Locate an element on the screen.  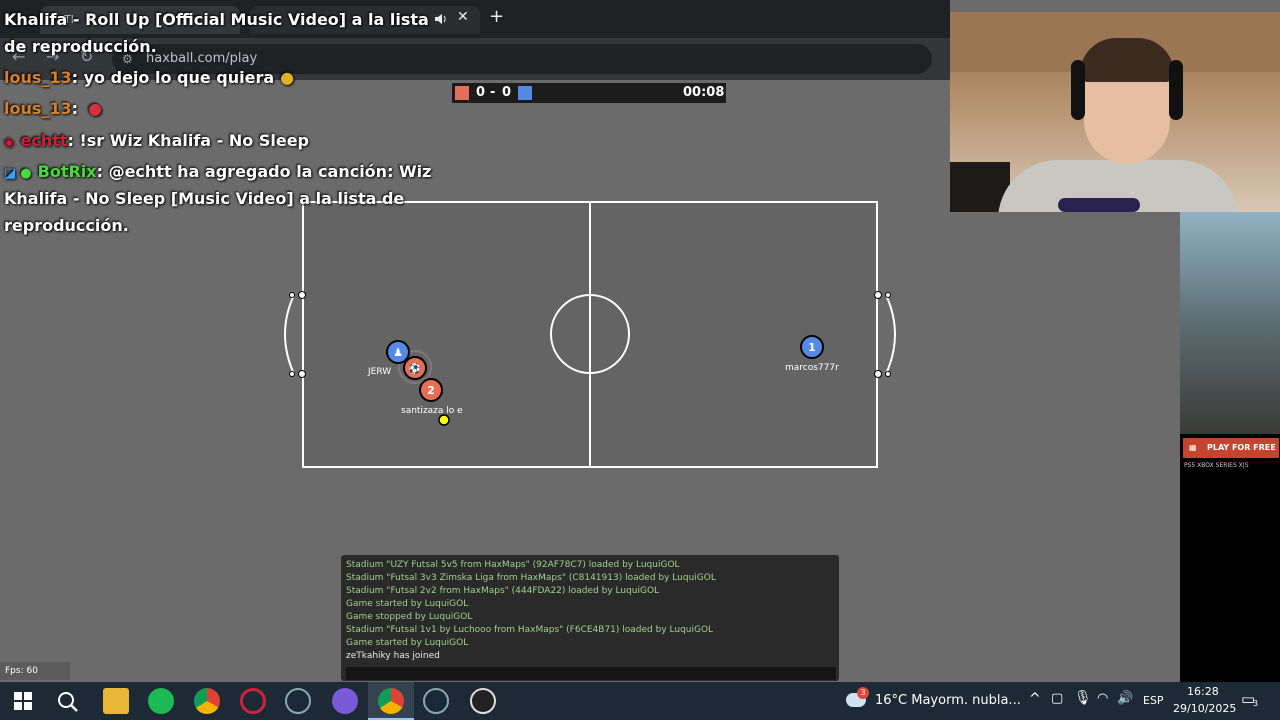
chat-line: lous_13: yo dejo lo que quiera ● is located at coordinates (149, 77).